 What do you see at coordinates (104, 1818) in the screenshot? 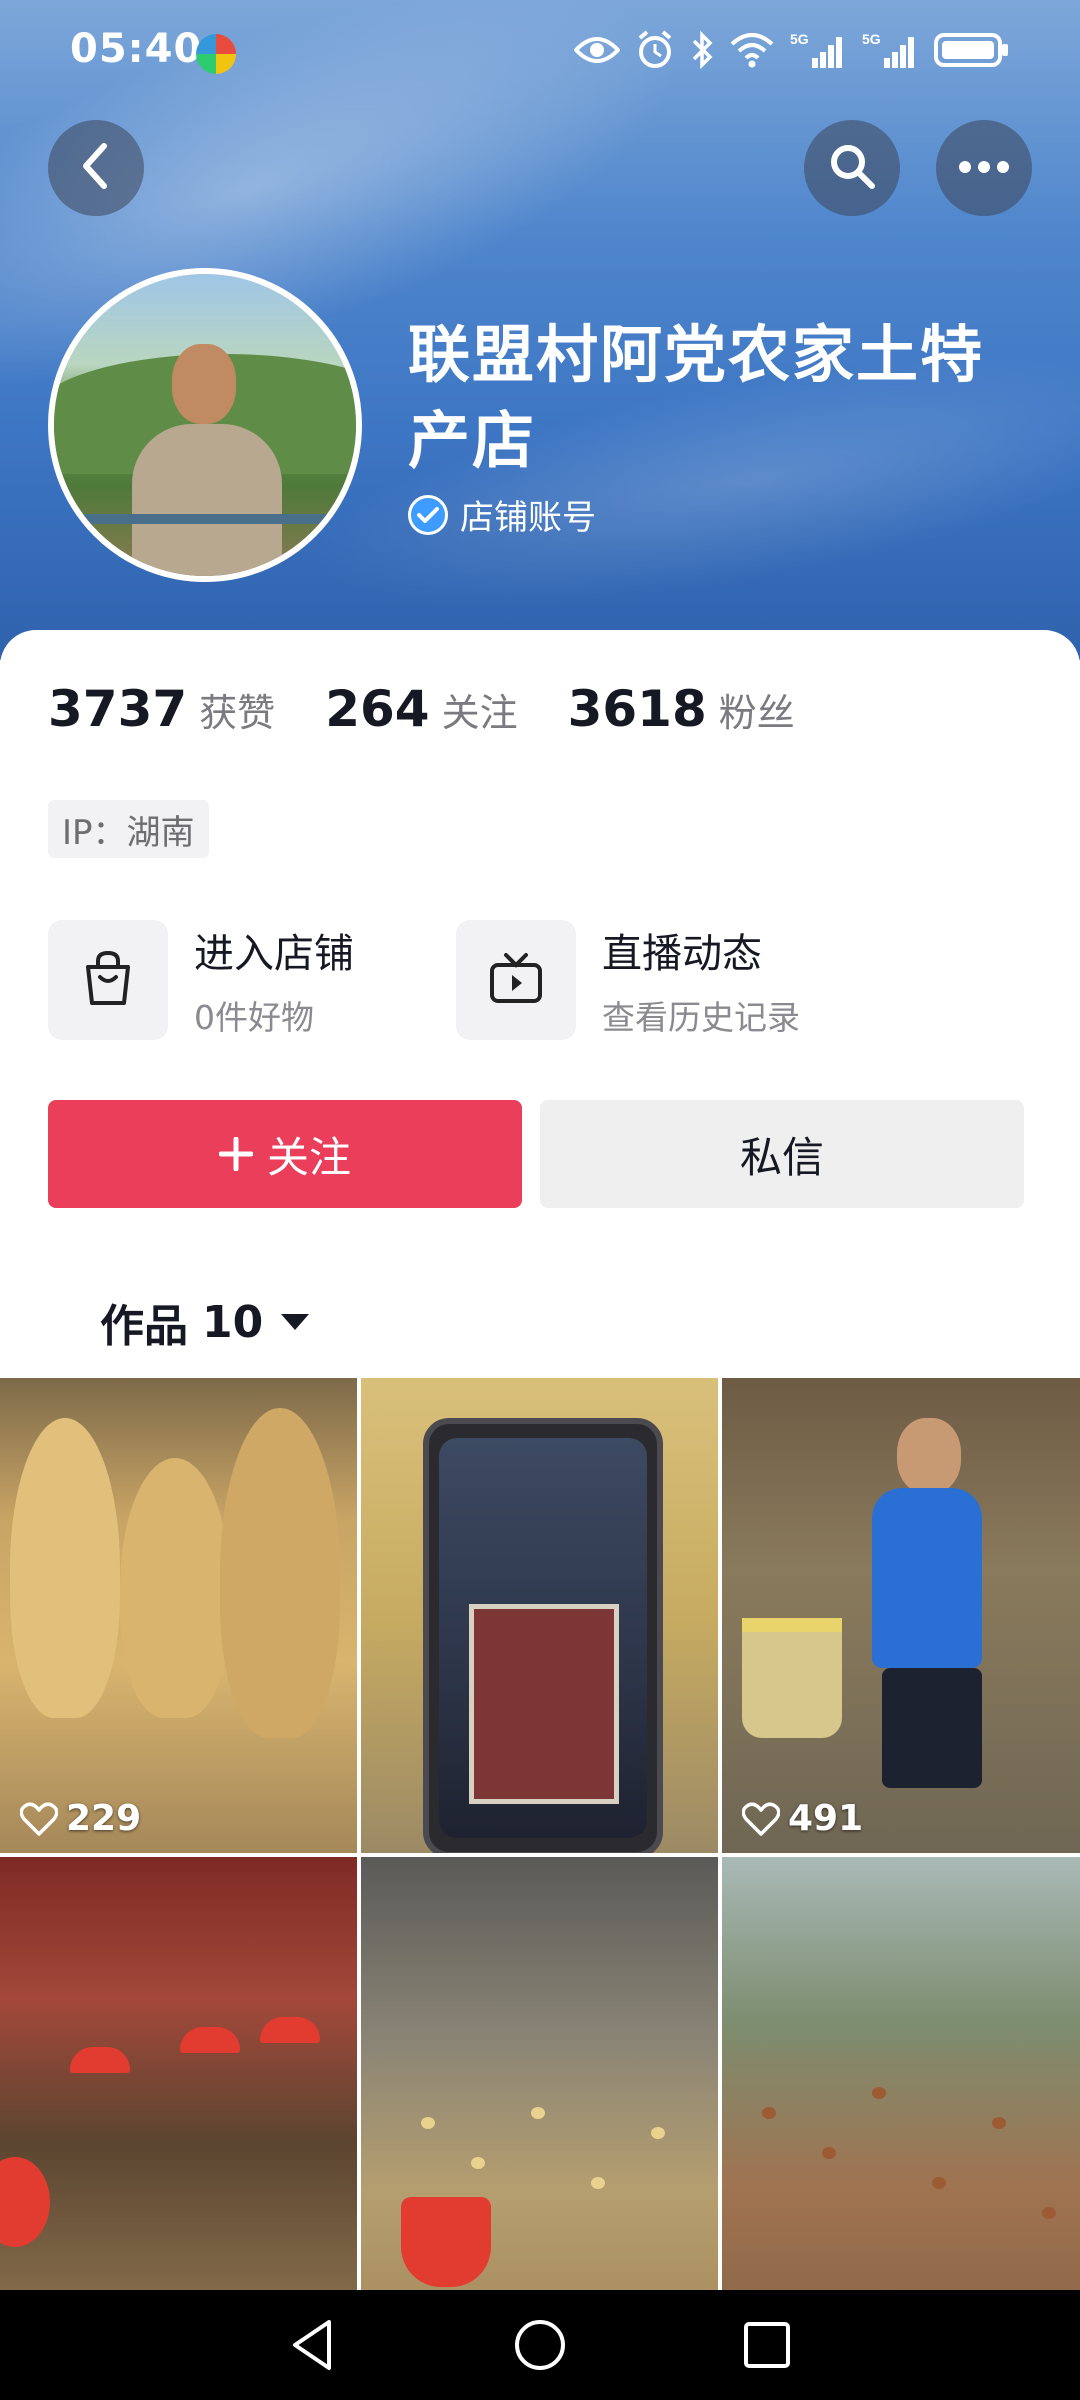
I see `like-count-value: 229` at bounding box center [104, 1818].